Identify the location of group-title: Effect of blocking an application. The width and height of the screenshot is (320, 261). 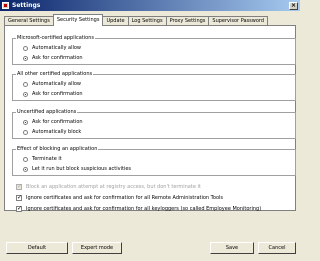
(57, 149).